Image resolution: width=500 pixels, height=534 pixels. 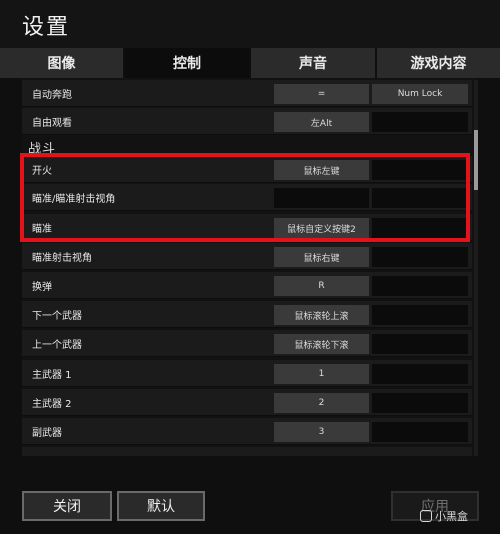 I want to click on tab-sound: 声音, so click(x=314, y=63).